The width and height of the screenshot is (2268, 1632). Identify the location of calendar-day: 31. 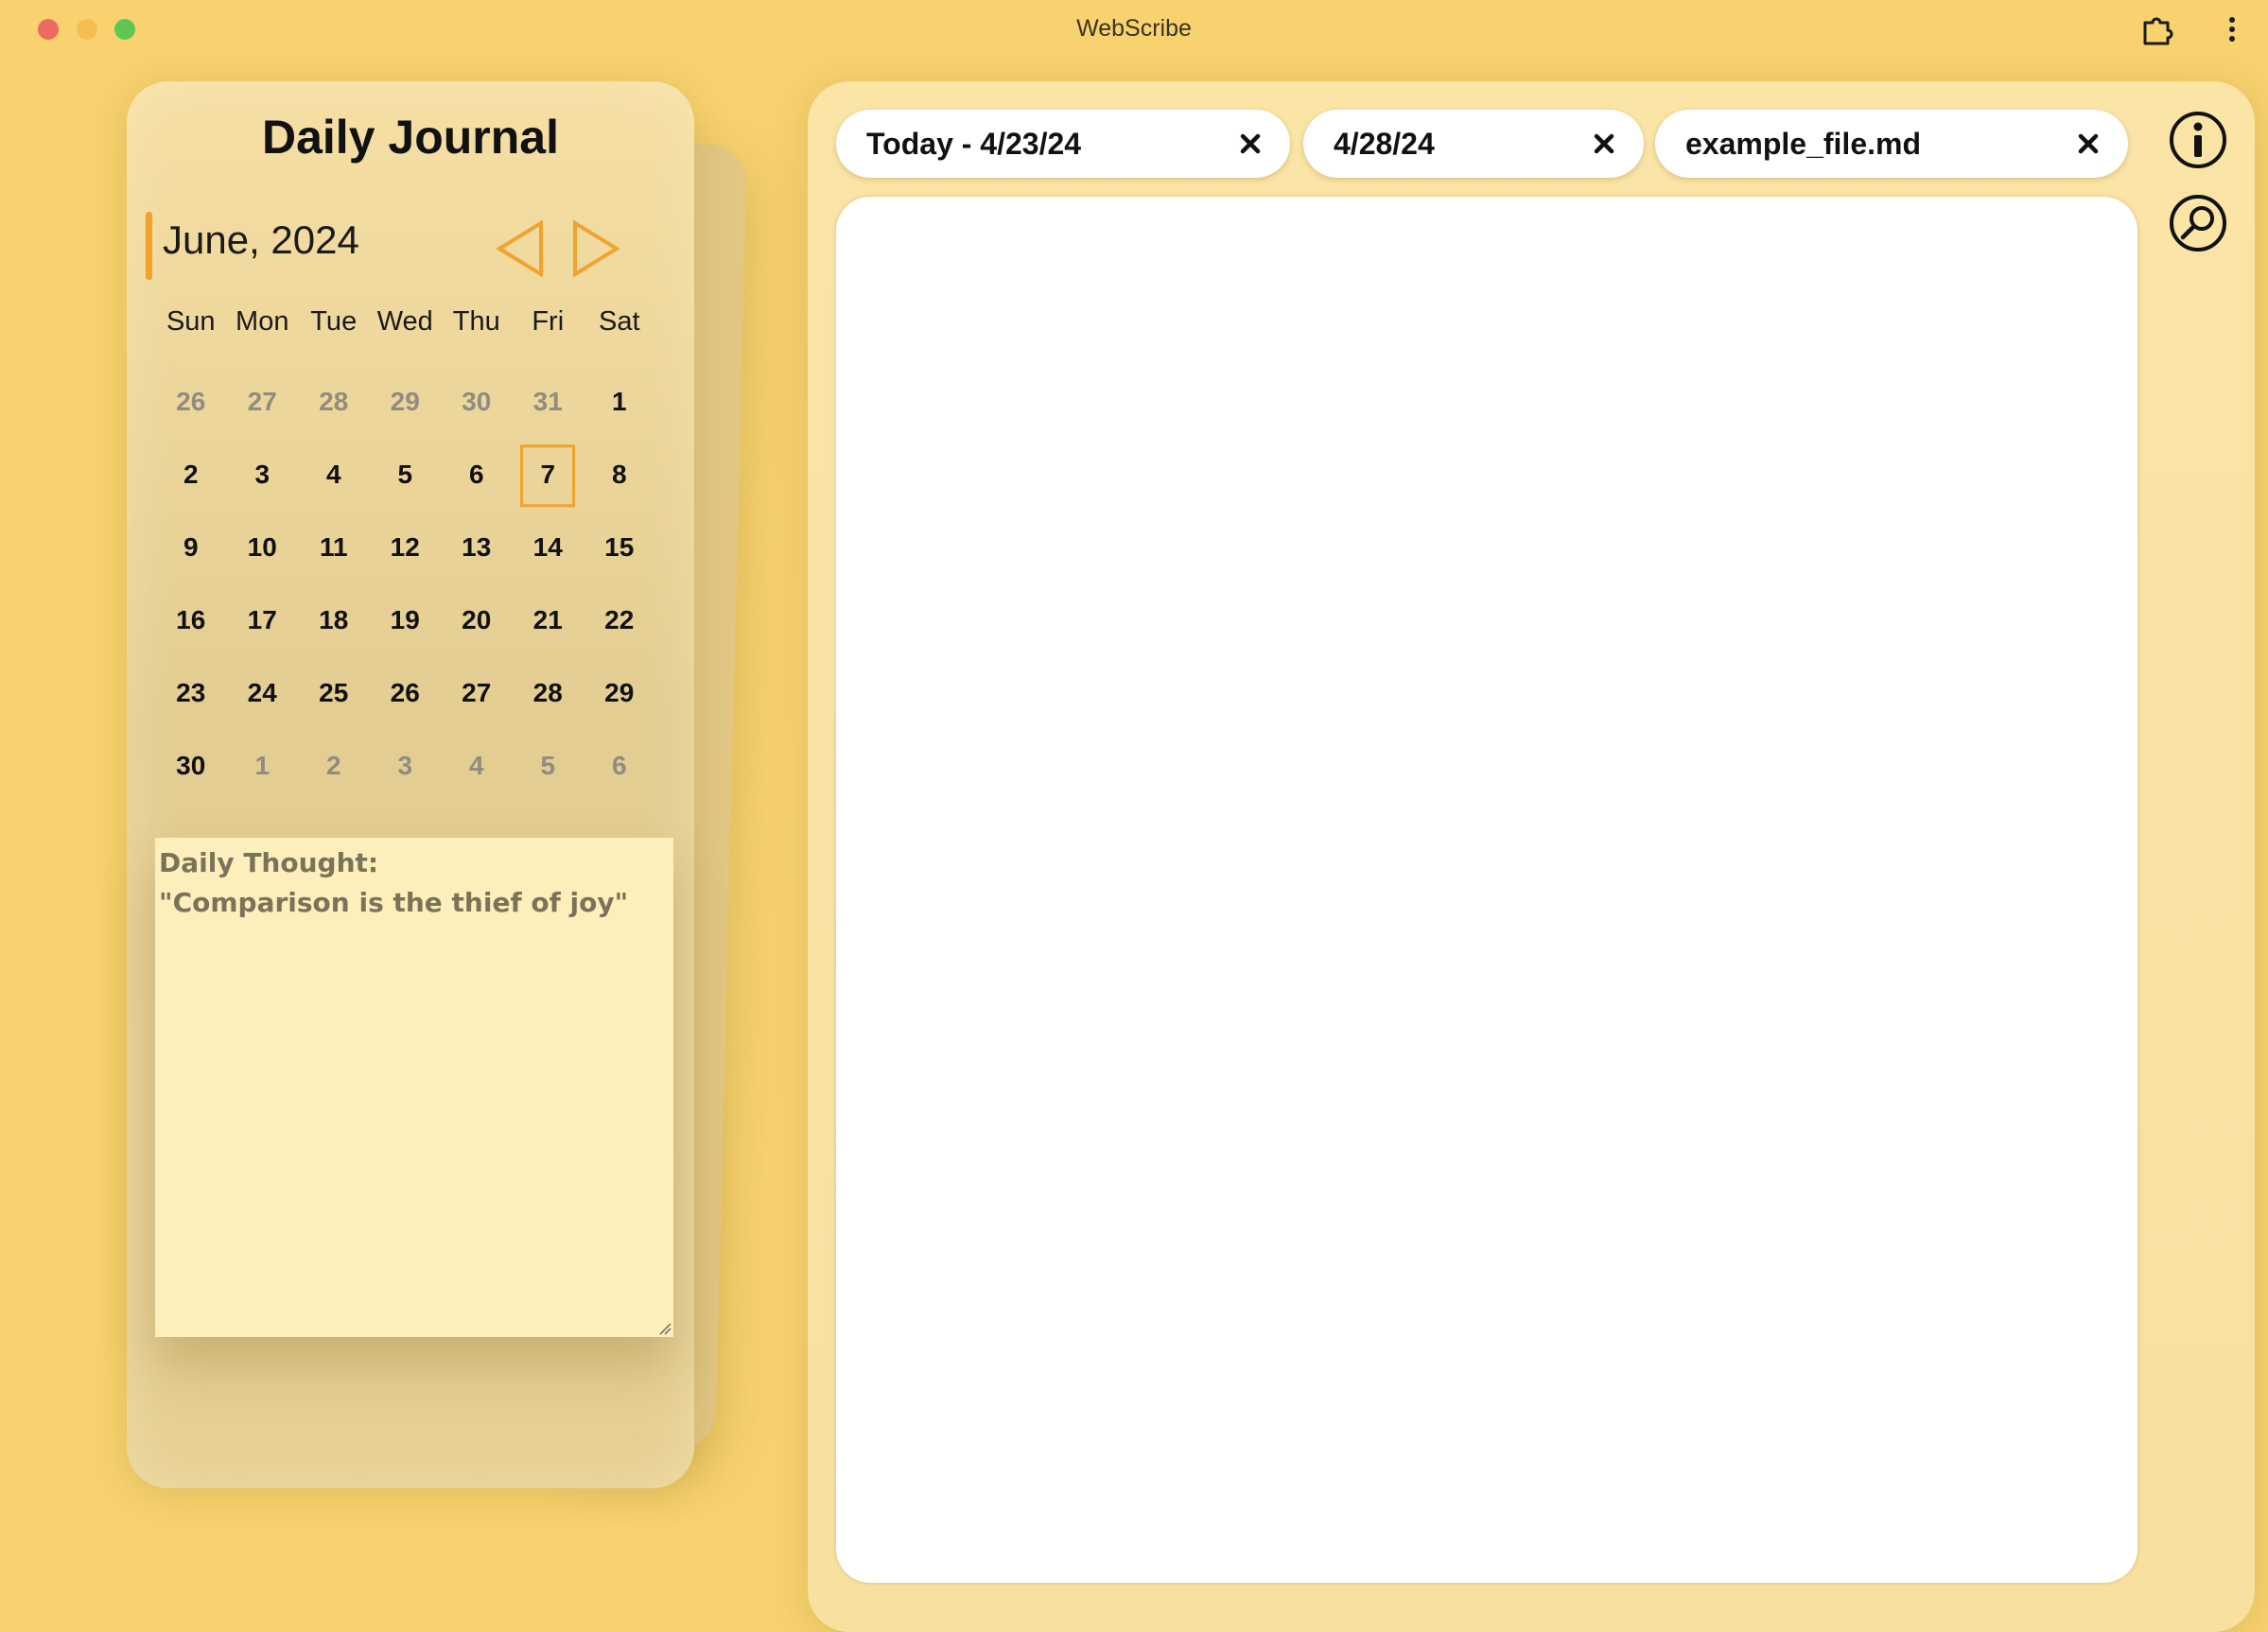
(548, 402).